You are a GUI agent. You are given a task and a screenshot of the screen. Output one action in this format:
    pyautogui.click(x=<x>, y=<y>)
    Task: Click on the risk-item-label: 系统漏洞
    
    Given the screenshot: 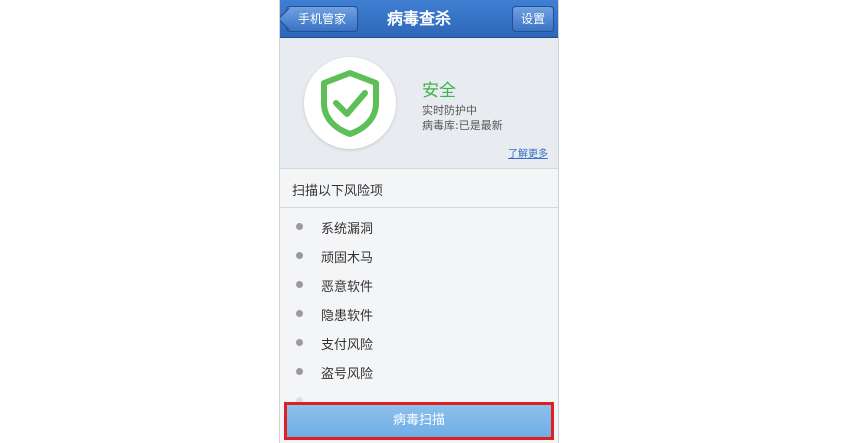 What is the action you would take?
    pyautogui.click(x=347, y=229)
    